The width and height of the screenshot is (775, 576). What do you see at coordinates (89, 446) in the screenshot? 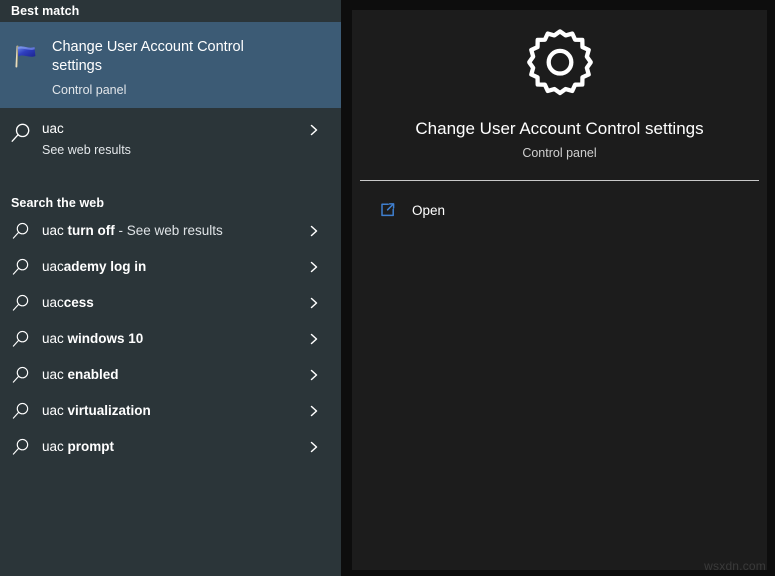
I see `web-result-completion: prompt` at bounding box center [89, 446].